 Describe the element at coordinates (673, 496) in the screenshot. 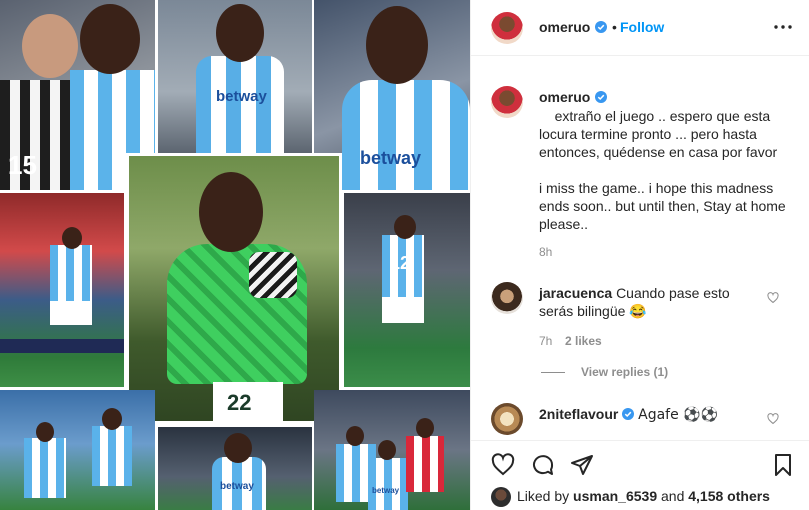

I see `liked-by-suffix: and` at that location.